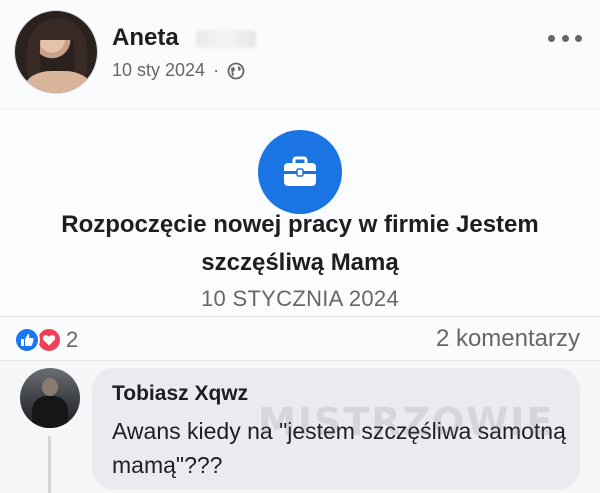 The width and height of the screenshot is (600, 493). Describe the element at coordinates (72, 339) in the screenshot. I see `reaction-count: 2` at that location.